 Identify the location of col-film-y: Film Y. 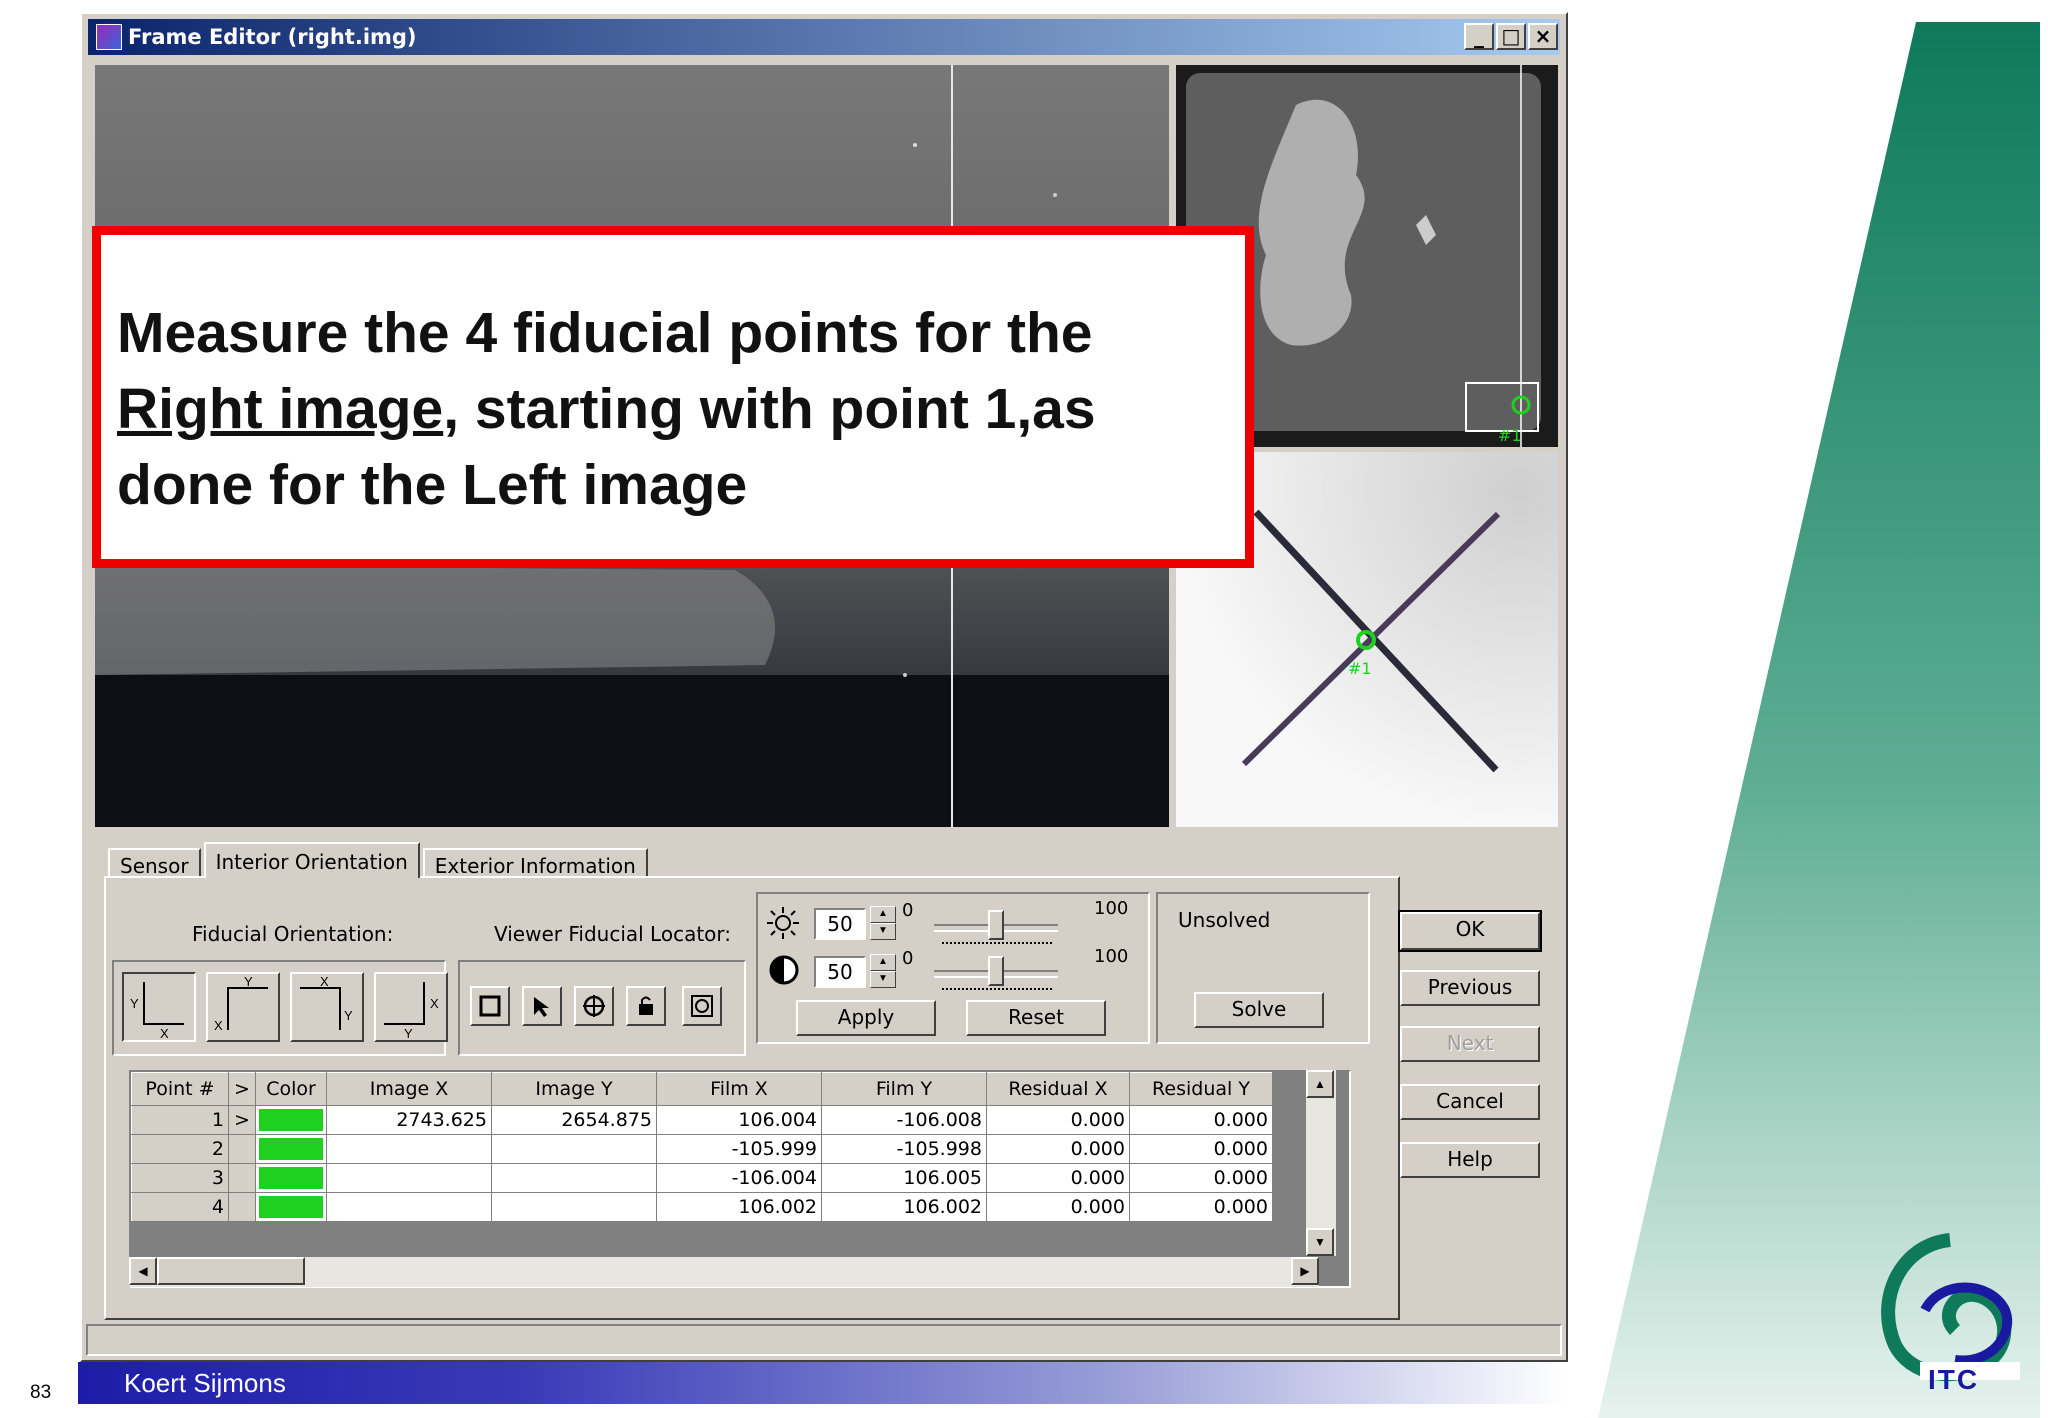
(904, 1089).